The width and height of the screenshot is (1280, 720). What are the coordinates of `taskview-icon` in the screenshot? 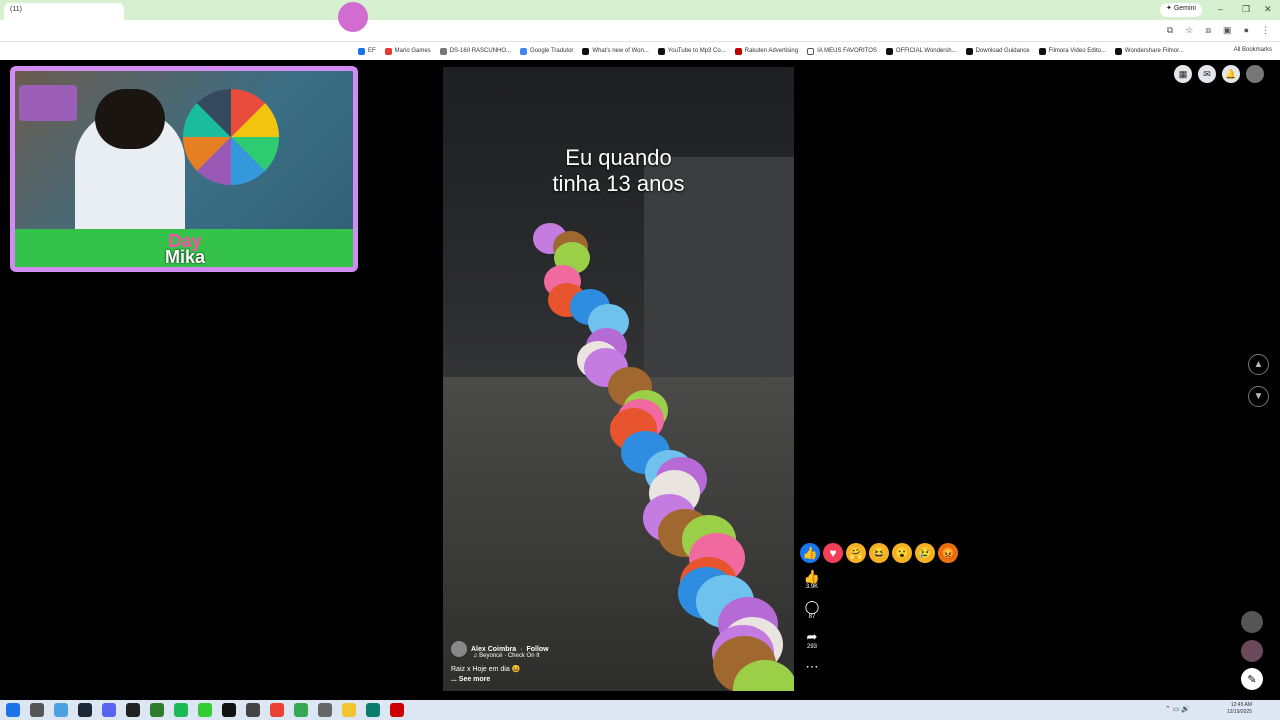 It's located at (37, 710).